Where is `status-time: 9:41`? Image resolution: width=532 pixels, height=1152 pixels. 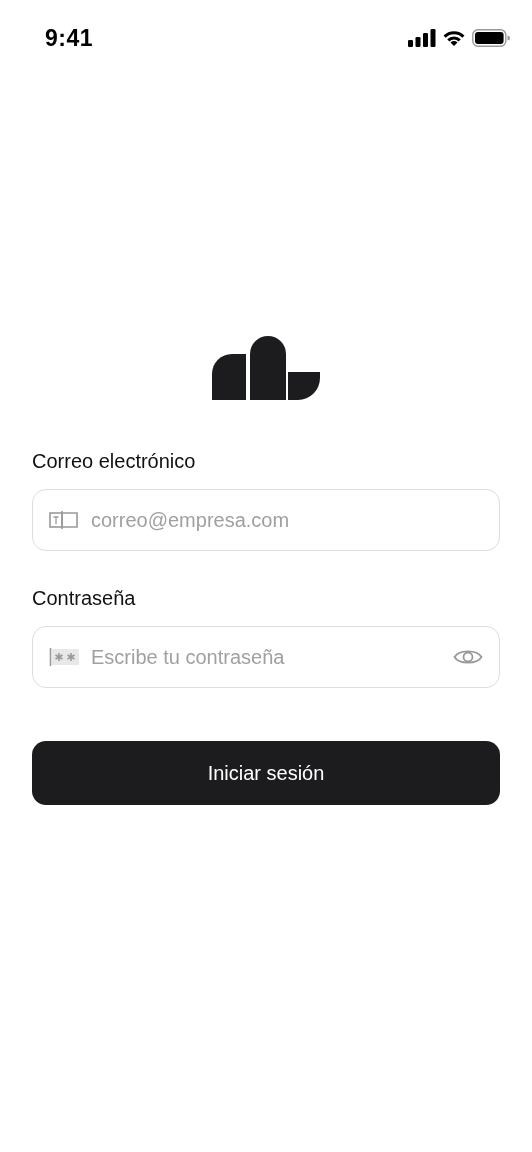 status-time: 9:41 is located at coordinates (69, 38).